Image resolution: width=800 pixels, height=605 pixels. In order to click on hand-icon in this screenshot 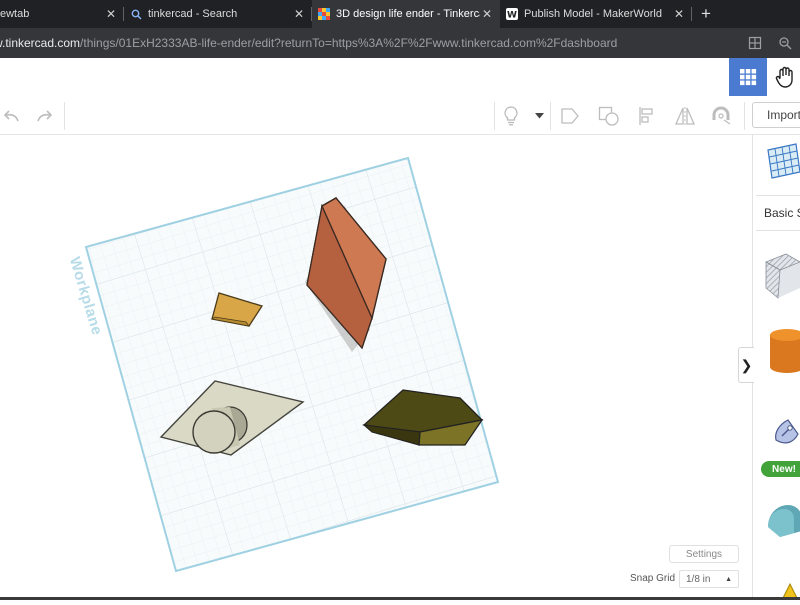, I will do `click(784, 77)`.